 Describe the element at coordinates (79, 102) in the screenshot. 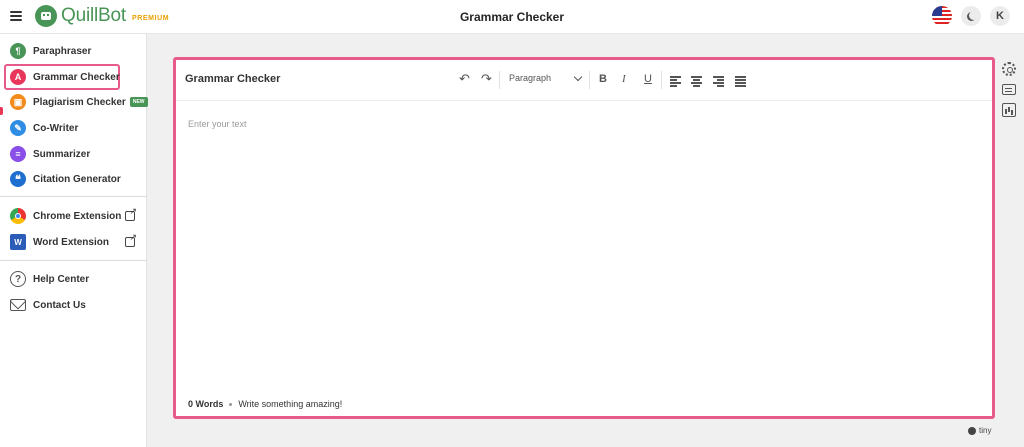

I see `sidebar-item-label: Plagiarism Checker` at that location.